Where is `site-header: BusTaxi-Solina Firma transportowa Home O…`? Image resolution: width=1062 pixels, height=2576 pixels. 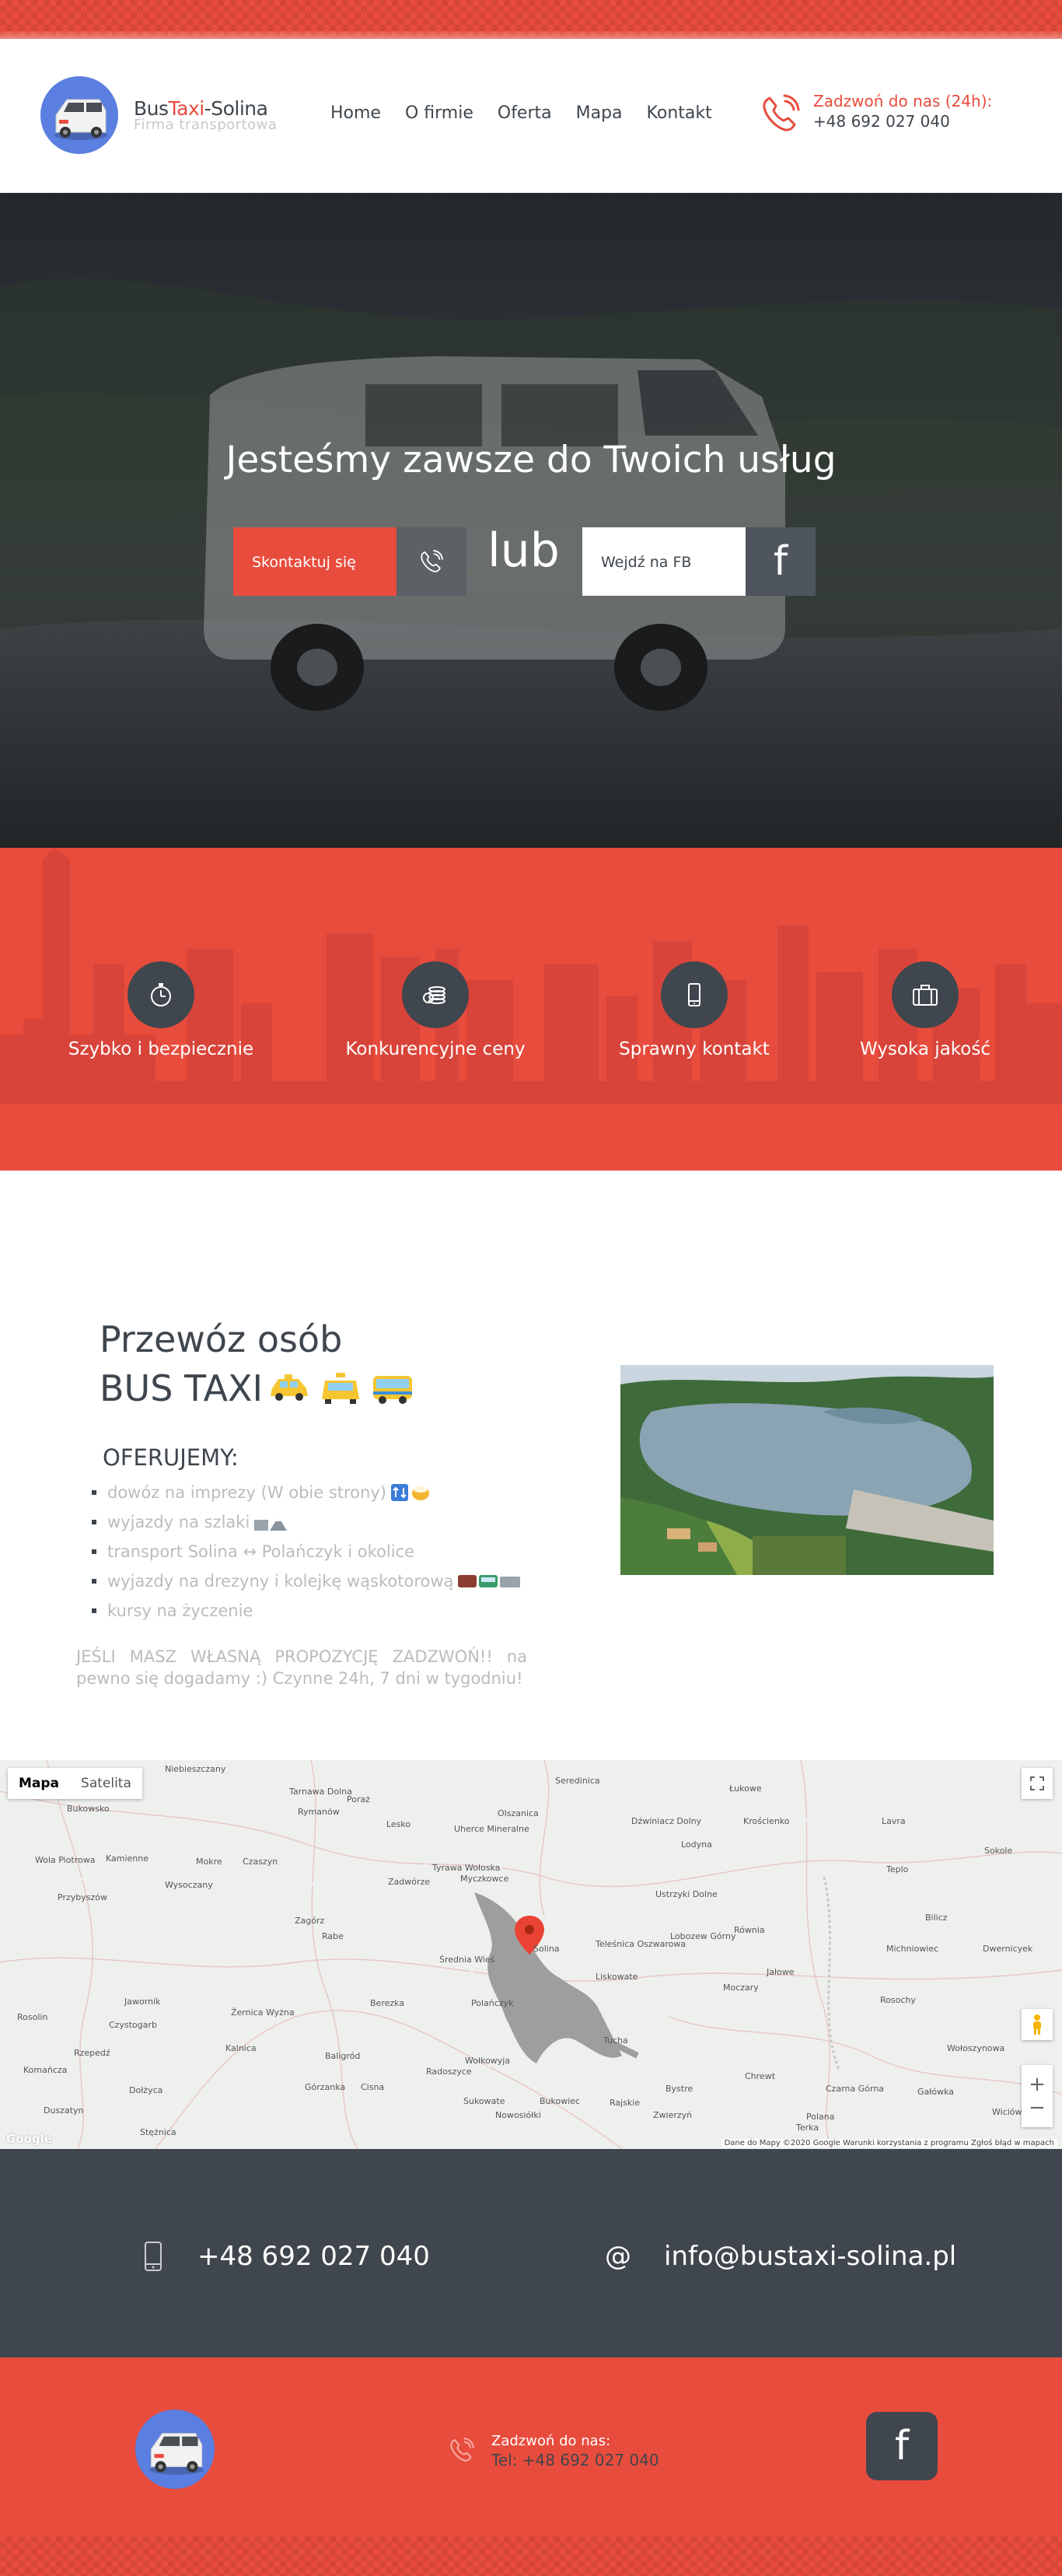
site-header: BusTaxi-Solina Firma transportowa Home O… is located at coordinates (531, 116).